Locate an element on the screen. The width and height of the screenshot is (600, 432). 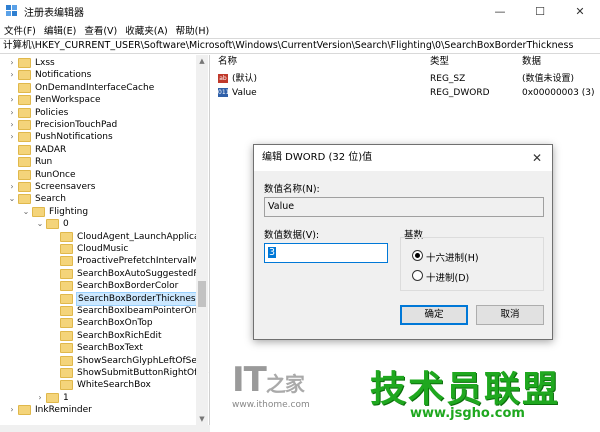
tree-item: SearchBoxAutoSuggestedFo is located at coordinates (102, 274).